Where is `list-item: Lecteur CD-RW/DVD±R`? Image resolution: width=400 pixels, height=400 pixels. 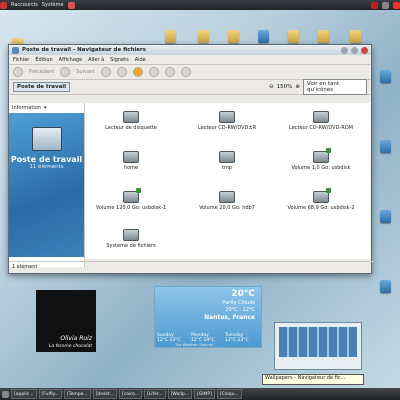 list-item: Lecteur CD-RW/DVD±R is located at coordinates (227, 121).